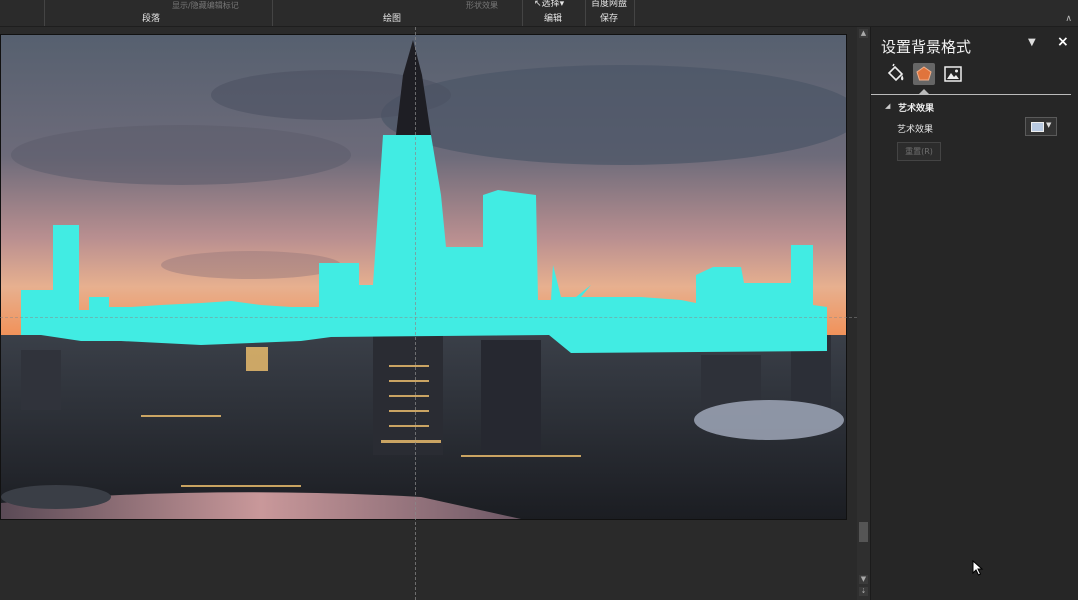 This screenshot has height=600, width=1078. What do you see at coordinates (1063, 42) in the screenshot?
I see `close-icon: ×` at bounding box center [1063, 42].